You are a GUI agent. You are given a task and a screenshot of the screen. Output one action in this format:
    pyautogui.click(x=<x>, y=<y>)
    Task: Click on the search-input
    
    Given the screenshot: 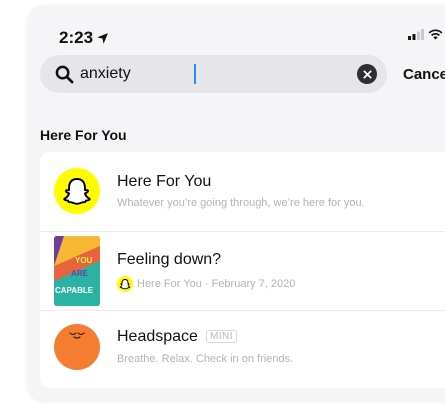 What is the action you would take?
    pyautogui.click(x=180, y=74)
    